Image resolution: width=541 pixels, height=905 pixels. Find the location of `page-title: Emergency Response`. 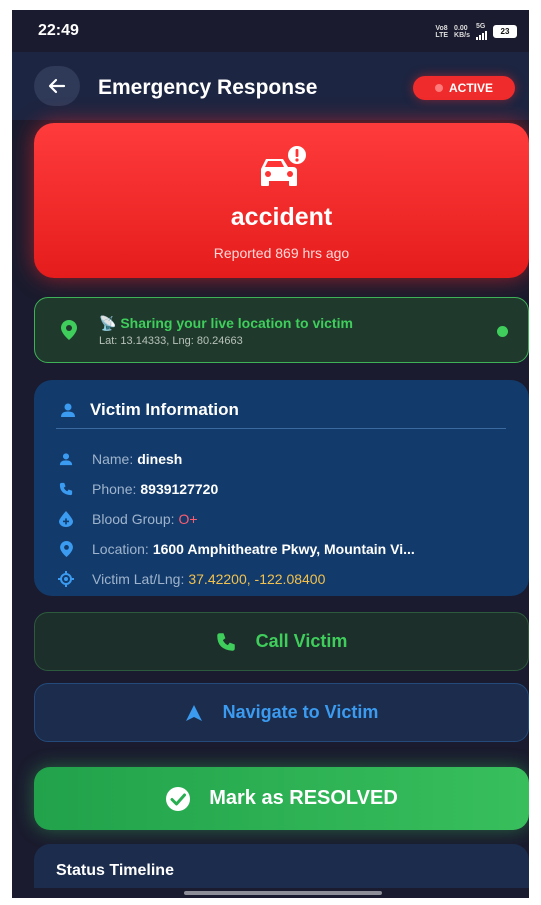

page-title: Emergency Response is located at coordinates (208, 87).